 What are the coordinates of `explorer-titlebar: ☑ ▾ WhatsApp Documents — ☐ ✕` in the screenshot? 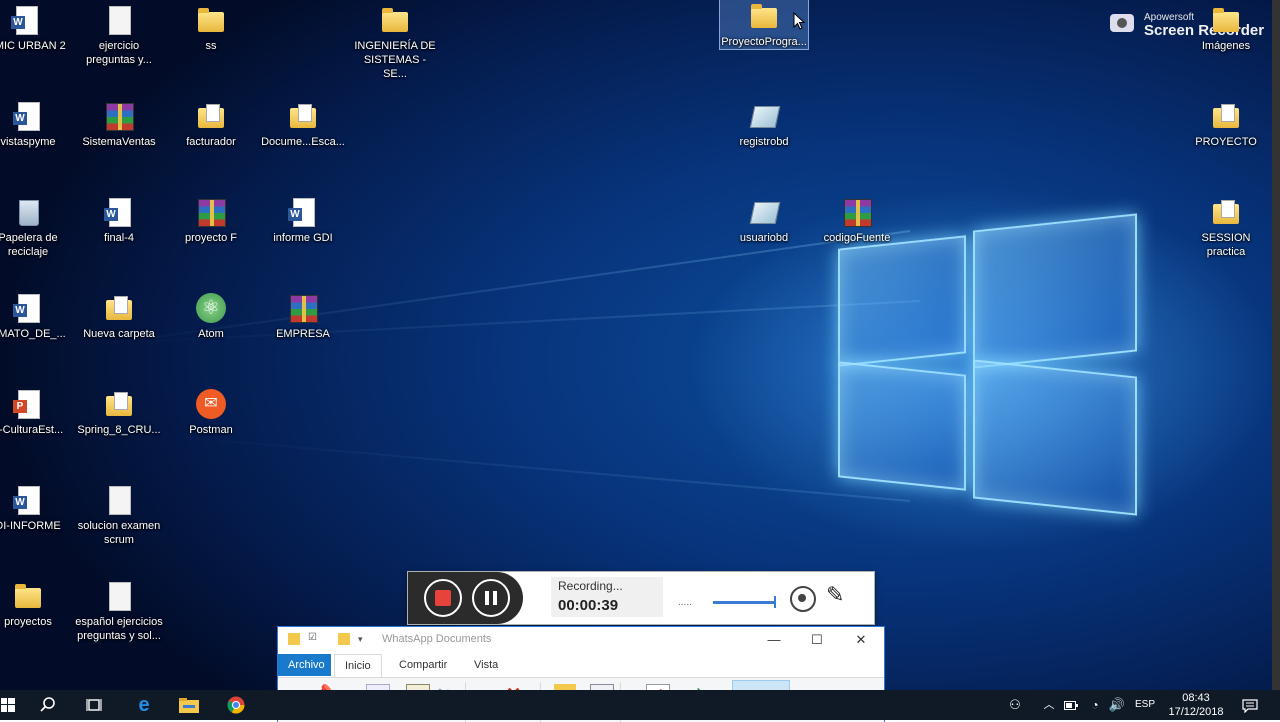 It's located at (581, 640).